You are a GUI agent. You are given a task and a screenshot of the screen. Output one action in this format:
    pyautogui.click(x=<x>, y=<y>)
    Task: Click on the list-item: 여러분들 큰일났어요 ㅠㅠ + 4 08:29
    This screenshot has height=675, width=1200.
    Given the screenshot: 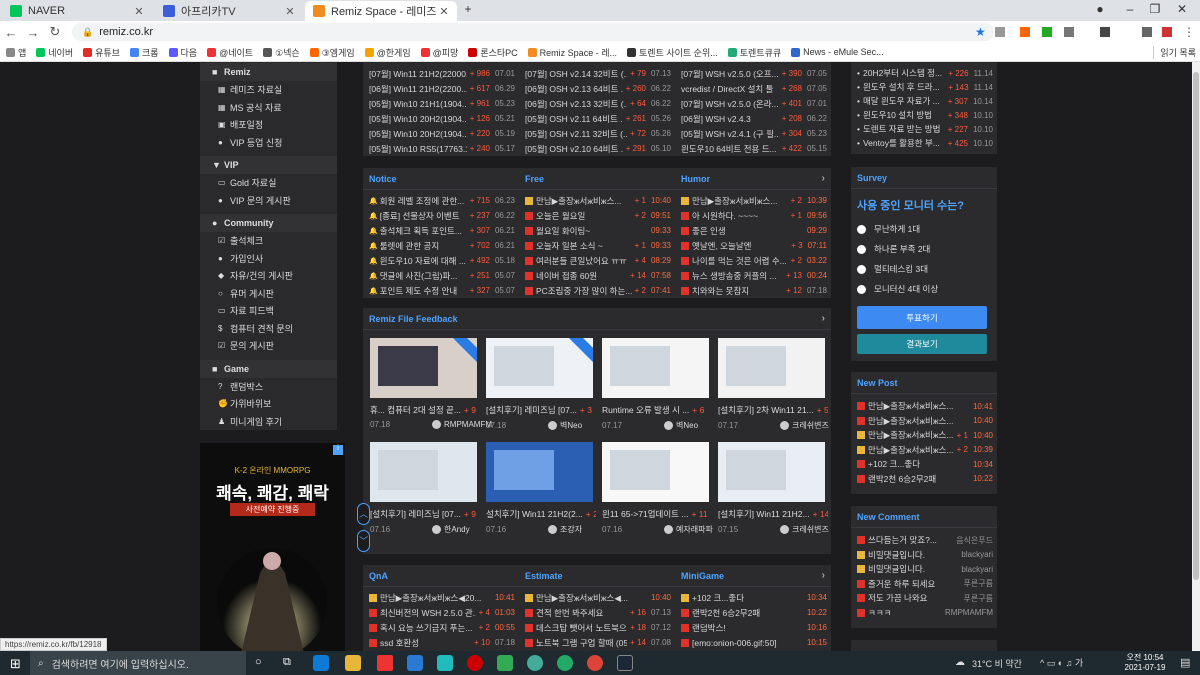 What is the action you would take?
    pyautogui.click(x=598, y=260)
    